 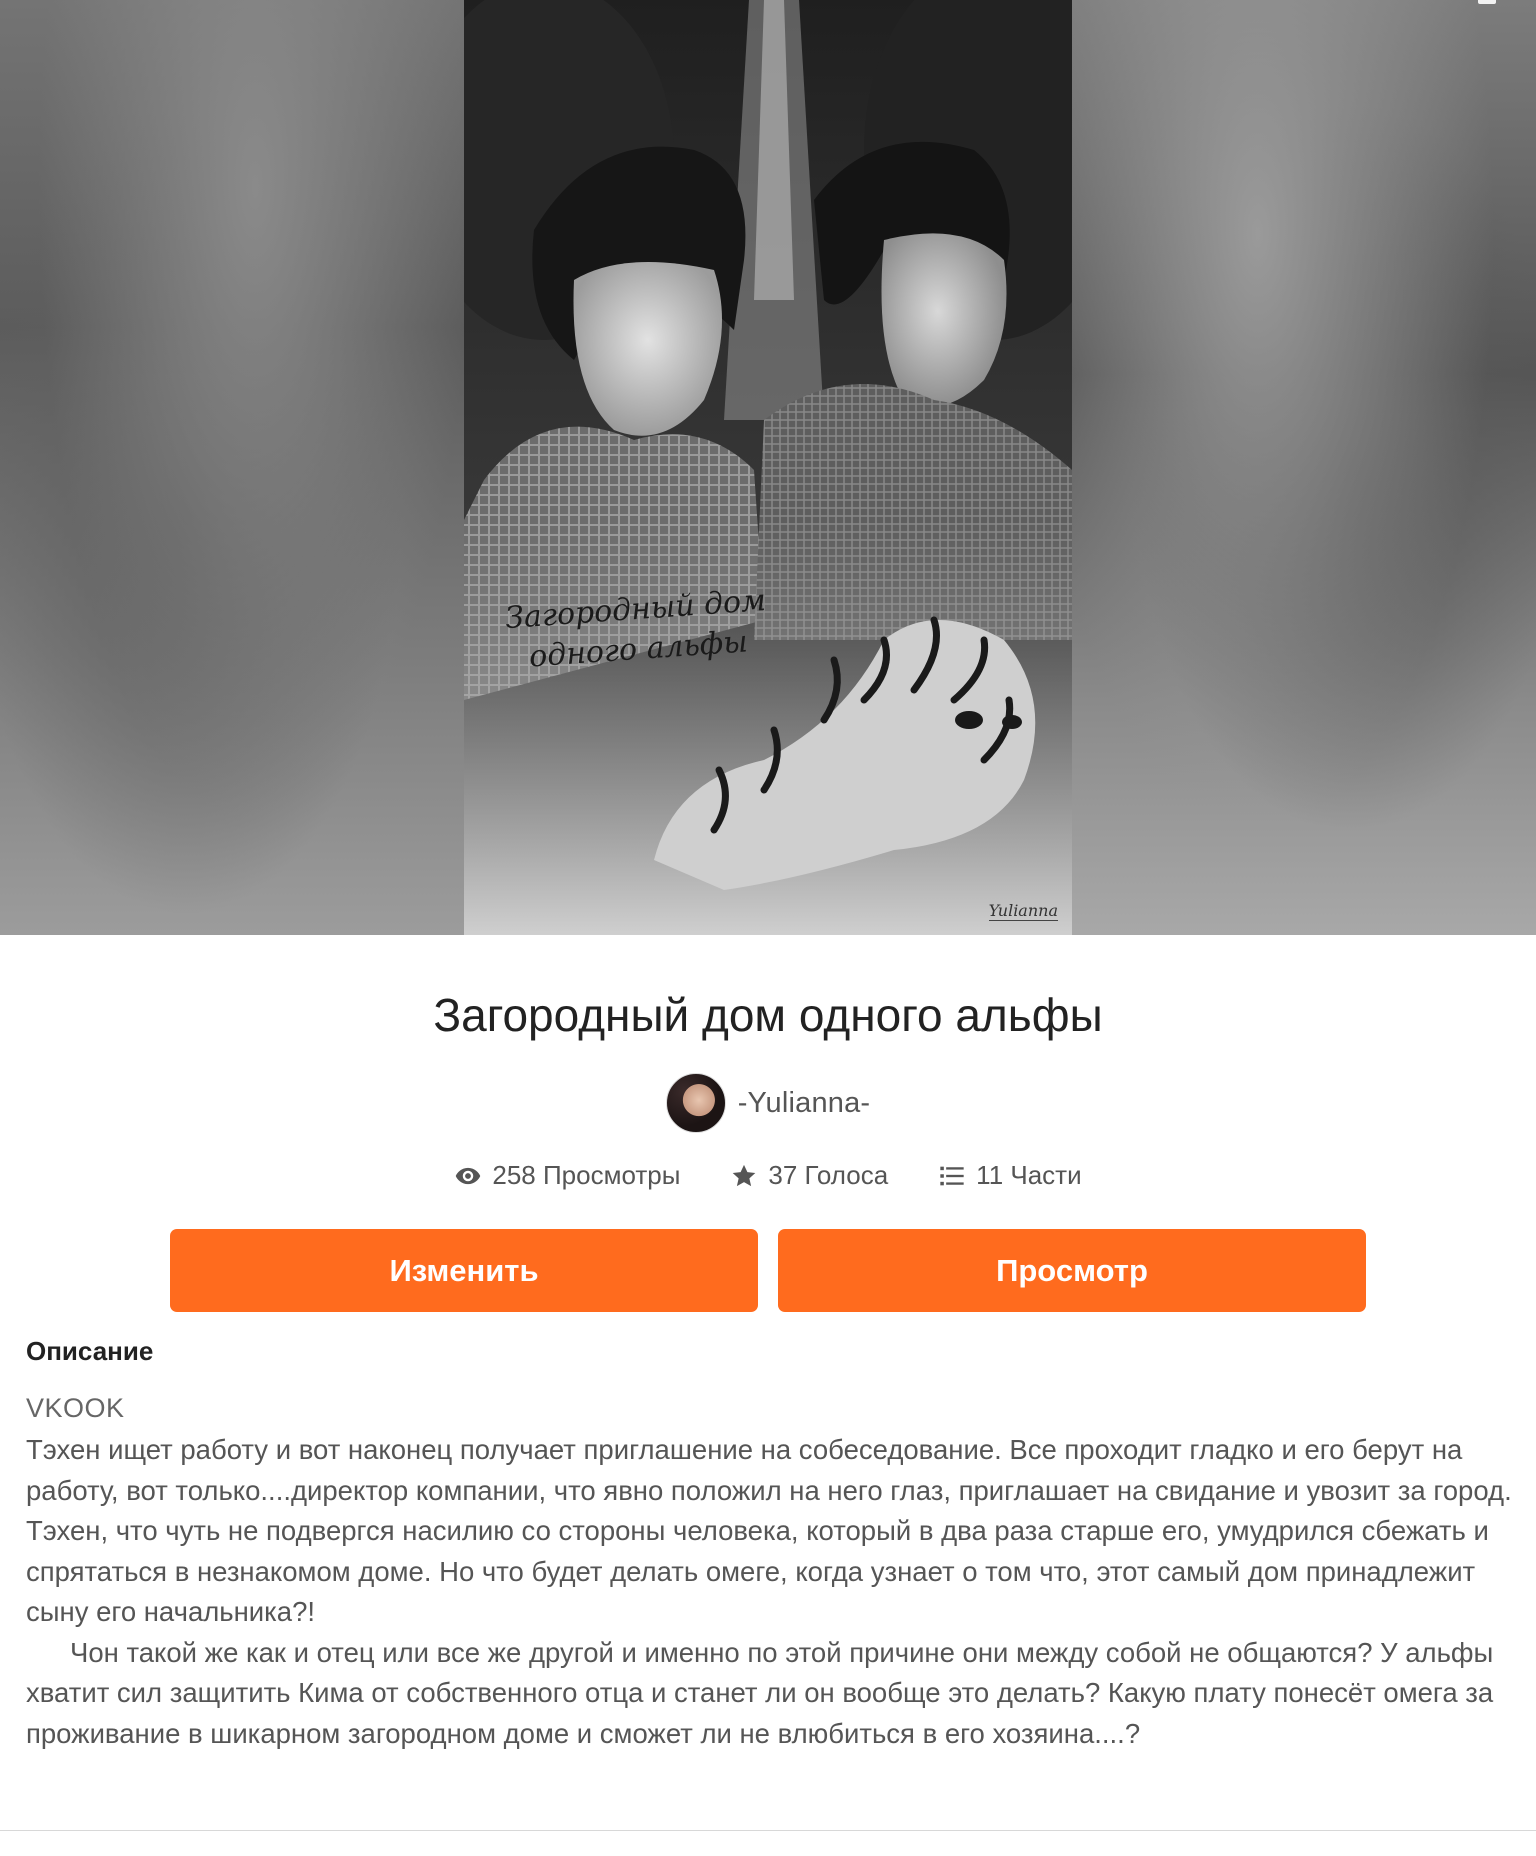 I want to click on description-tag: VKOOK, so click(x=75, y=1408).